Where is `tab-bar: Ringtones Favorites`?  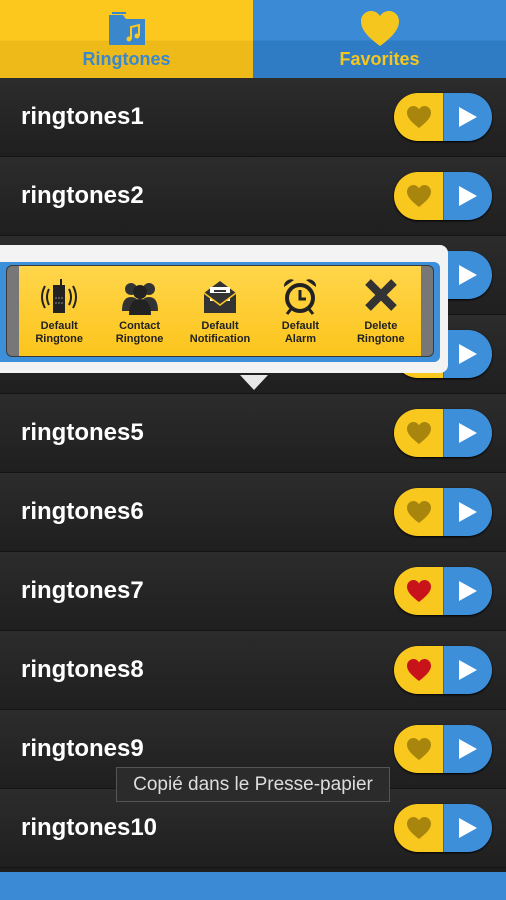
tab-bar: Ringtones Favorites is located at coordinates (253, 39).